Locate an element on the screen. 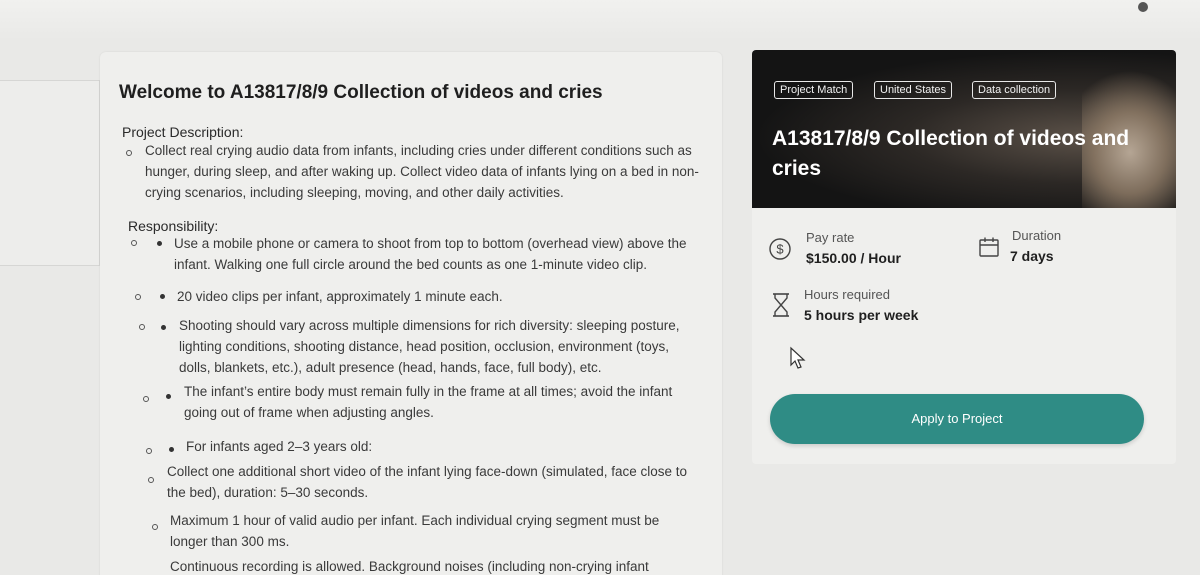 Image resolution: width=1200 pixels, height=575 pixels. tag-country: United States is located at coordinates (913, 90).